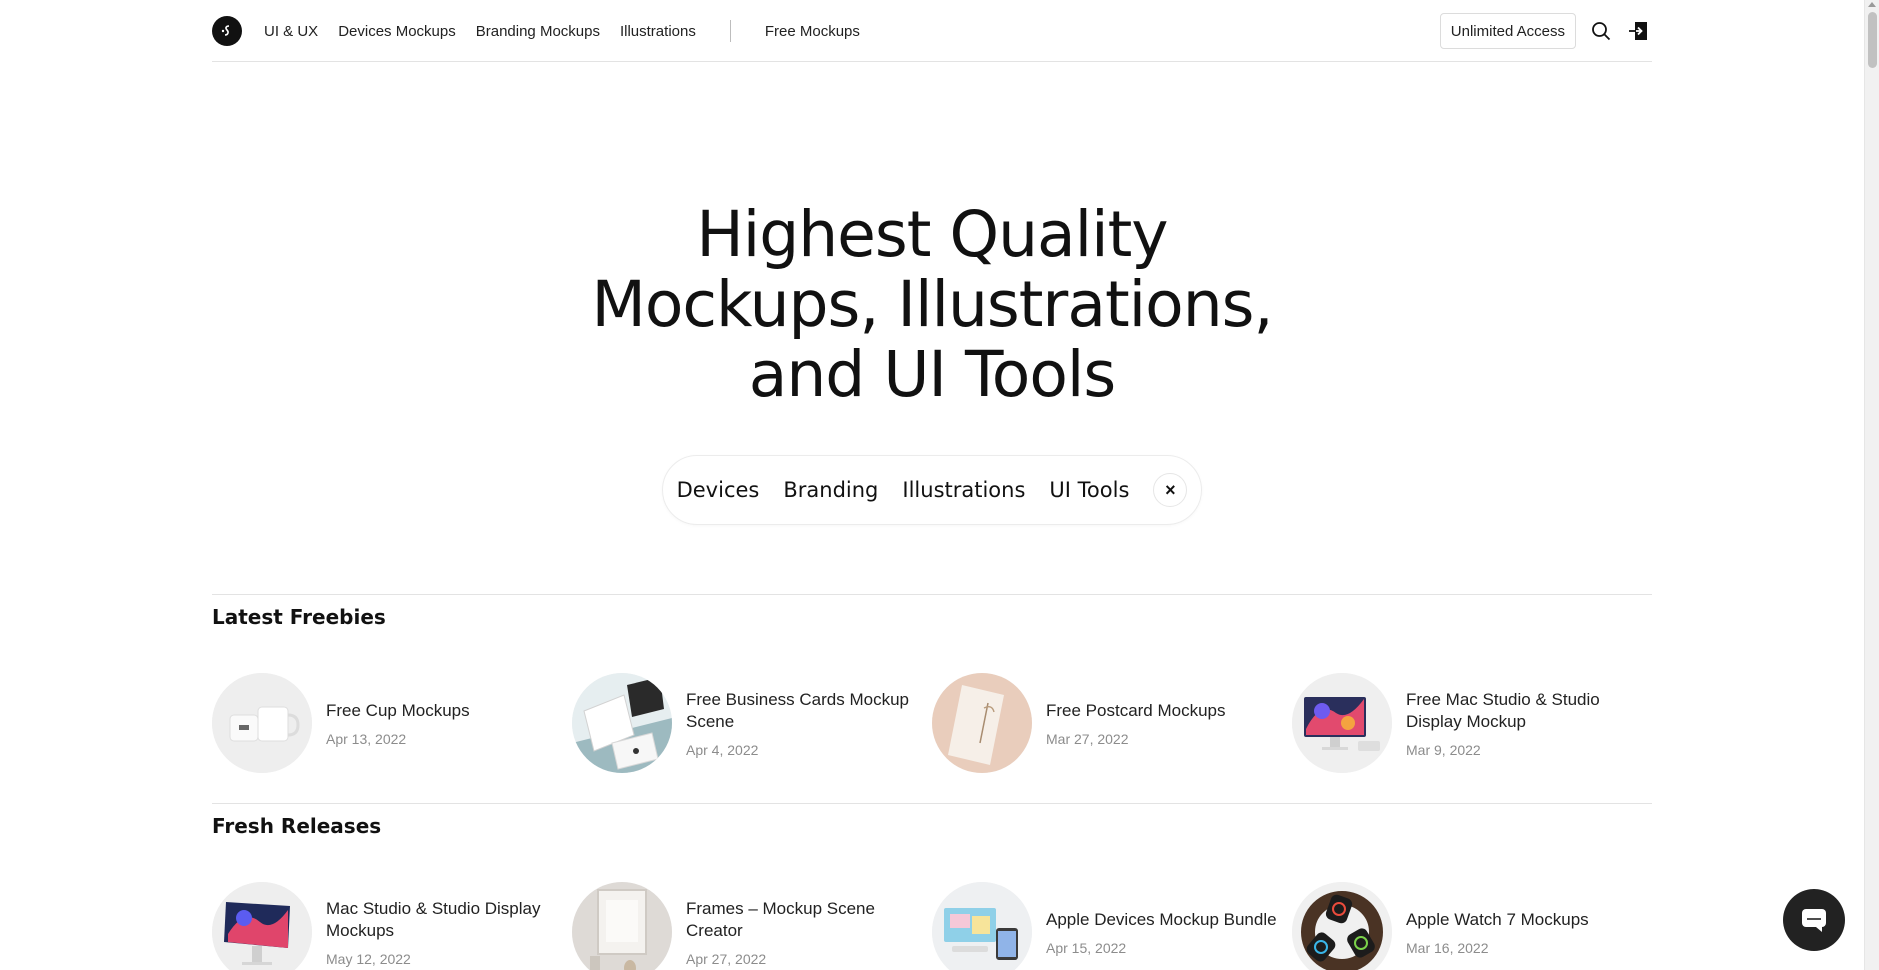  What do you see at coordinates (397, 31) in the screenshot?
I see `nav-devices-mockups: Devices Mockups` at bounding box center [397, 31].